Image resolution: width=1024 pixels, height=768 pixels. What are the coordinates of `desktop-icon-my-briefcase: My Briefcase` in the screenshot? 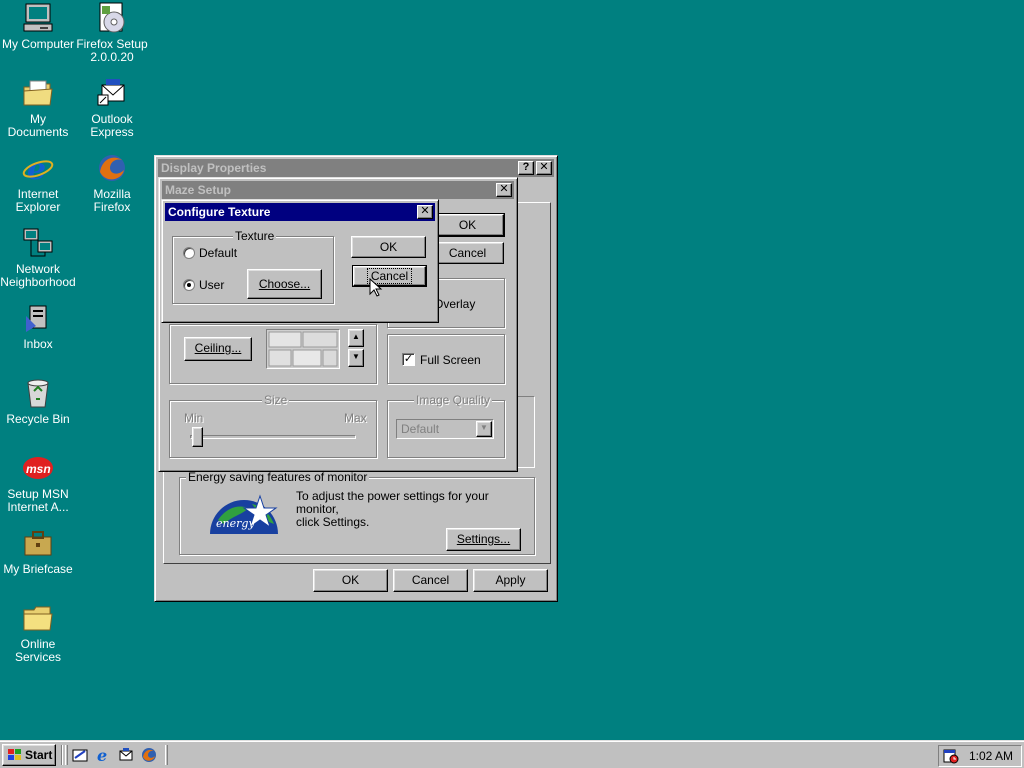 It's located at (38, 551).